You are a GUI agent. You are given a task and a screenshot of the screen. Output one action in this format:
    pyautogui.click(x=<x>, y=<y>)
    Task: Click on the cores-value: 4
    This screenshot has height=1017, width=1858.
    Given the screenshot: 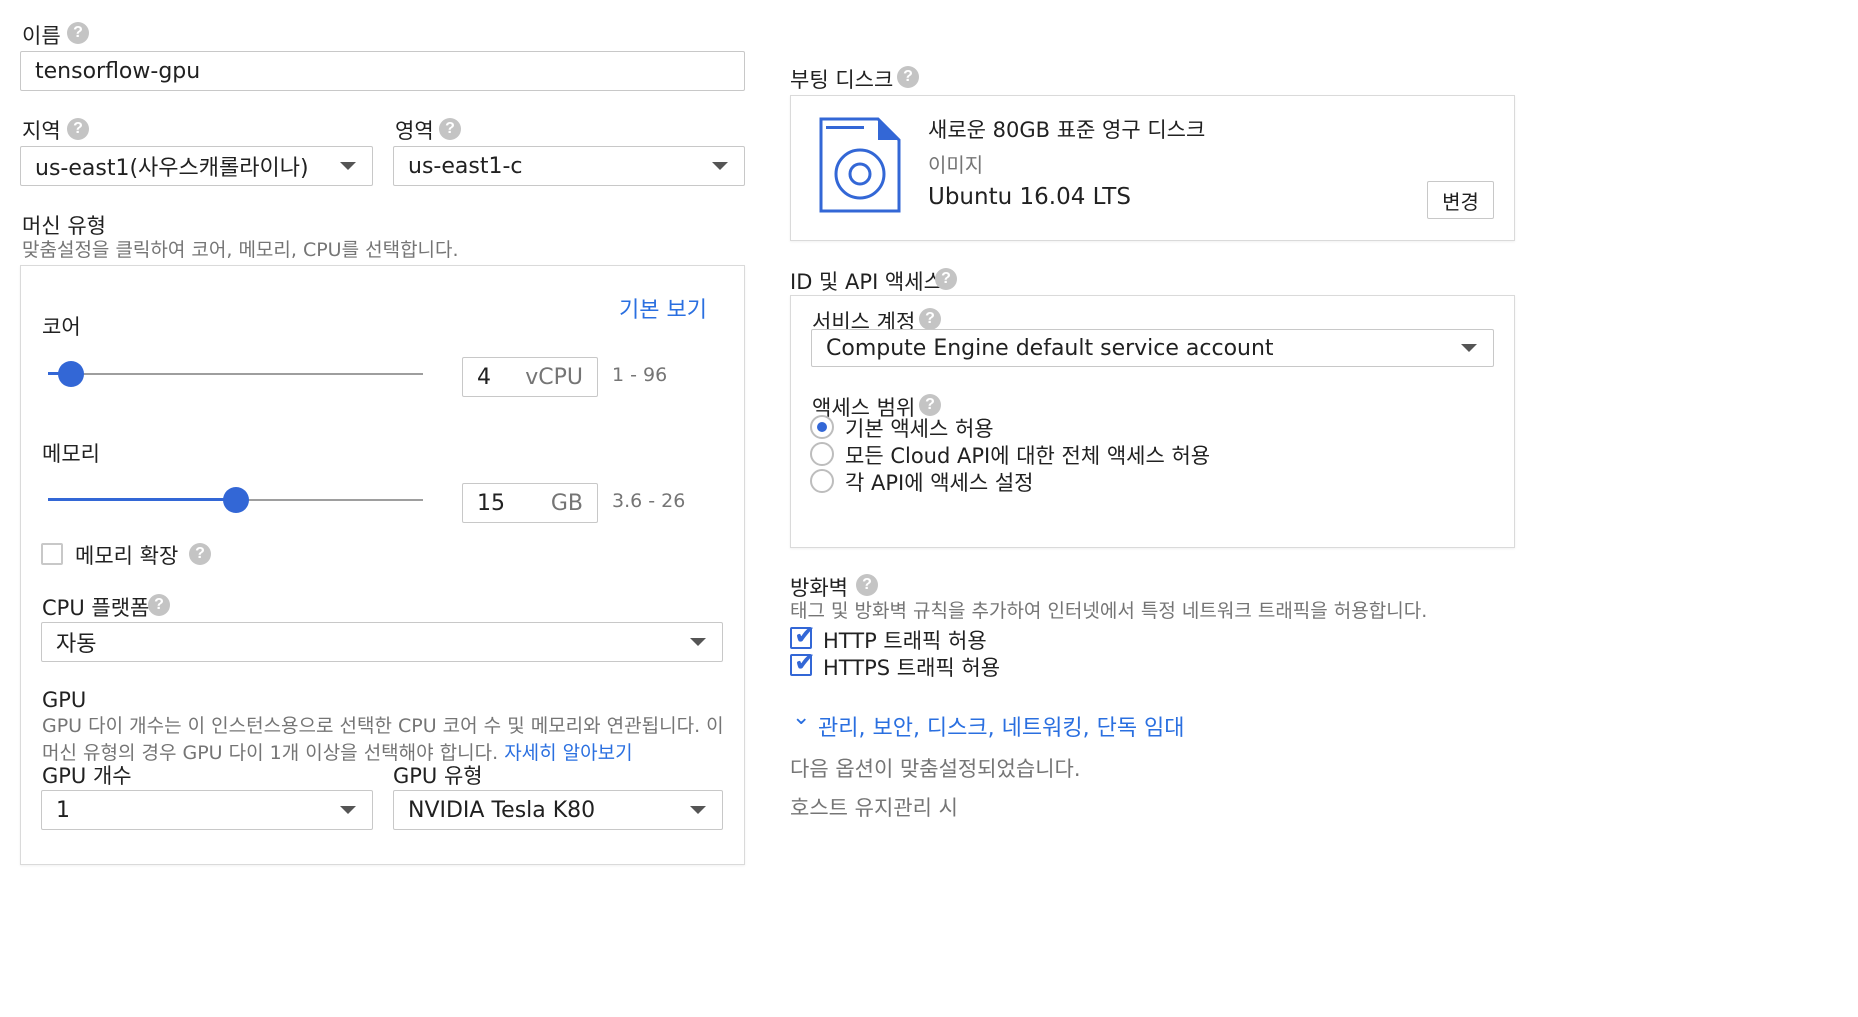 What is the action you would take?
    pyautogui.click(x=484, y=377)
    